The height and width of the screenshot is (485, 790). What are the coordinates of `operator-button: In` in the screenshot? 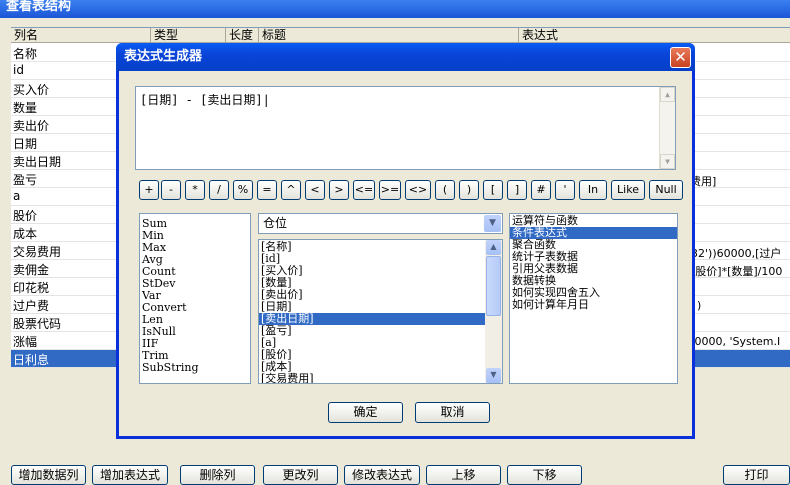 It's located at (593, 190).